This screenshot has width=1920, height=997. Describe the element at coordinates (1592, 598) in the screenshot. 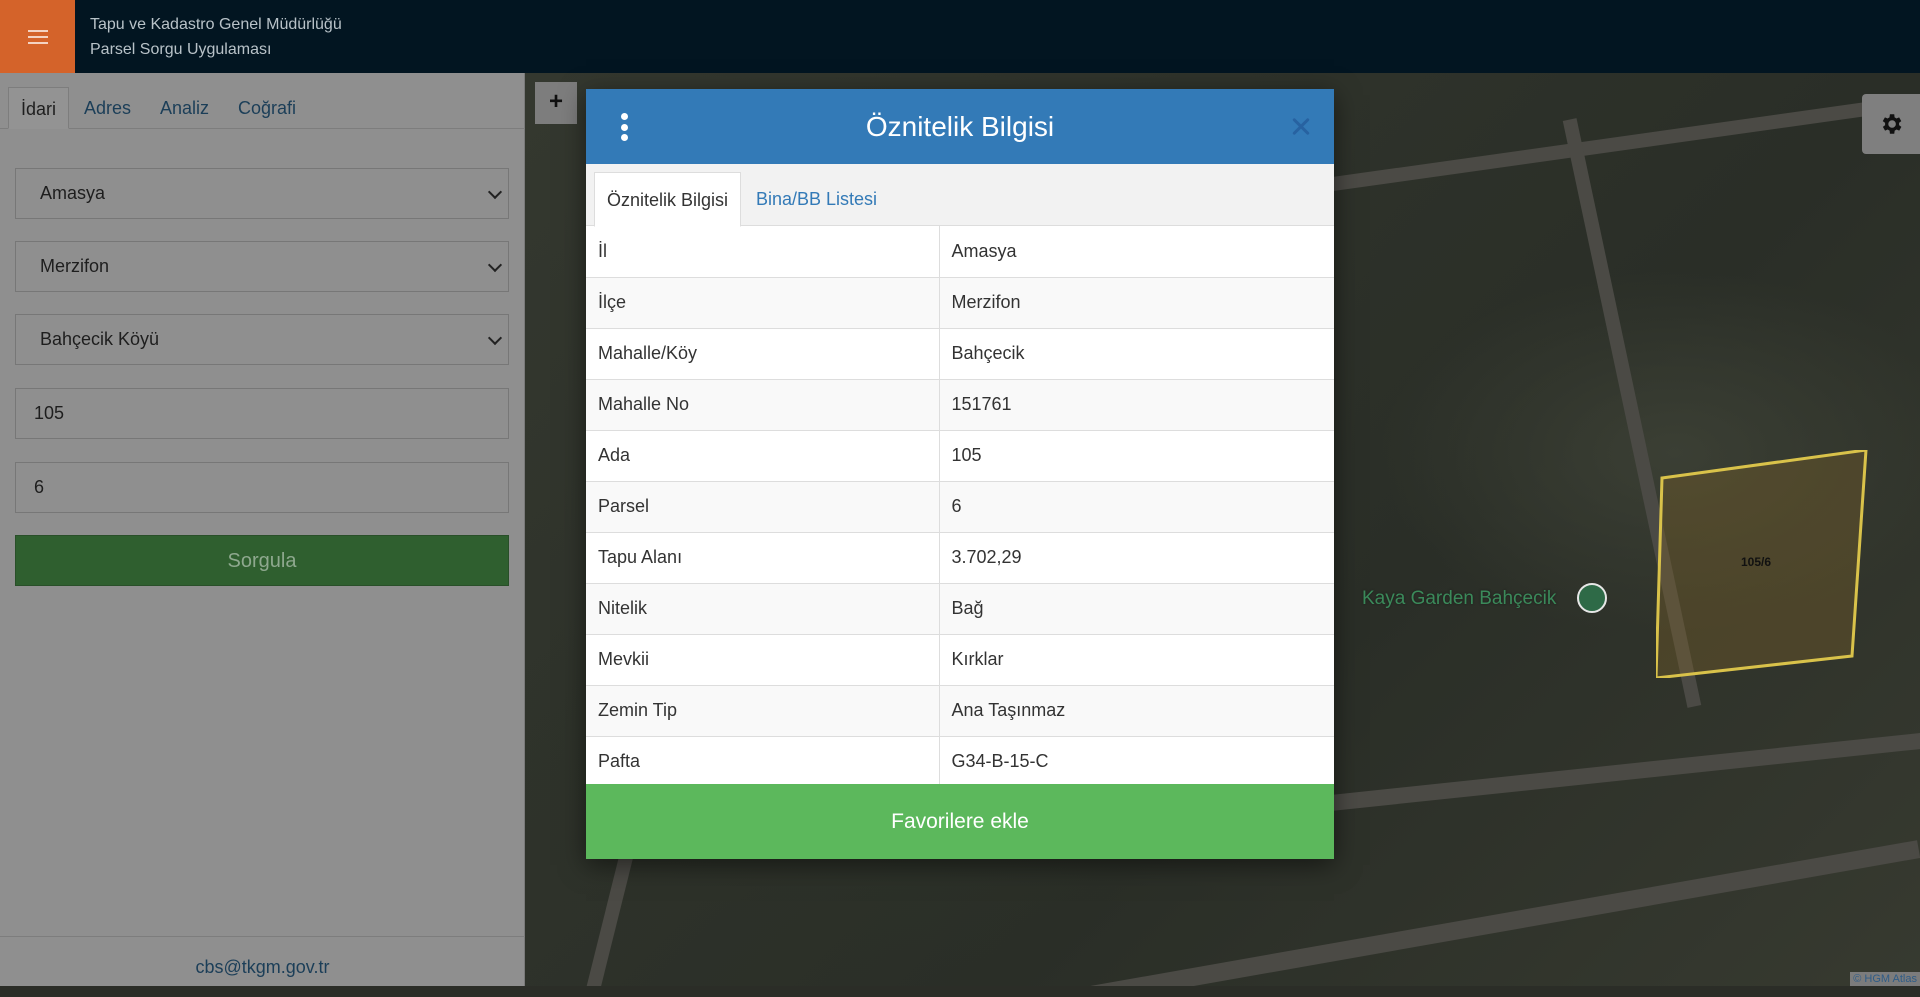

I see `poi-marker-icon` at that location.